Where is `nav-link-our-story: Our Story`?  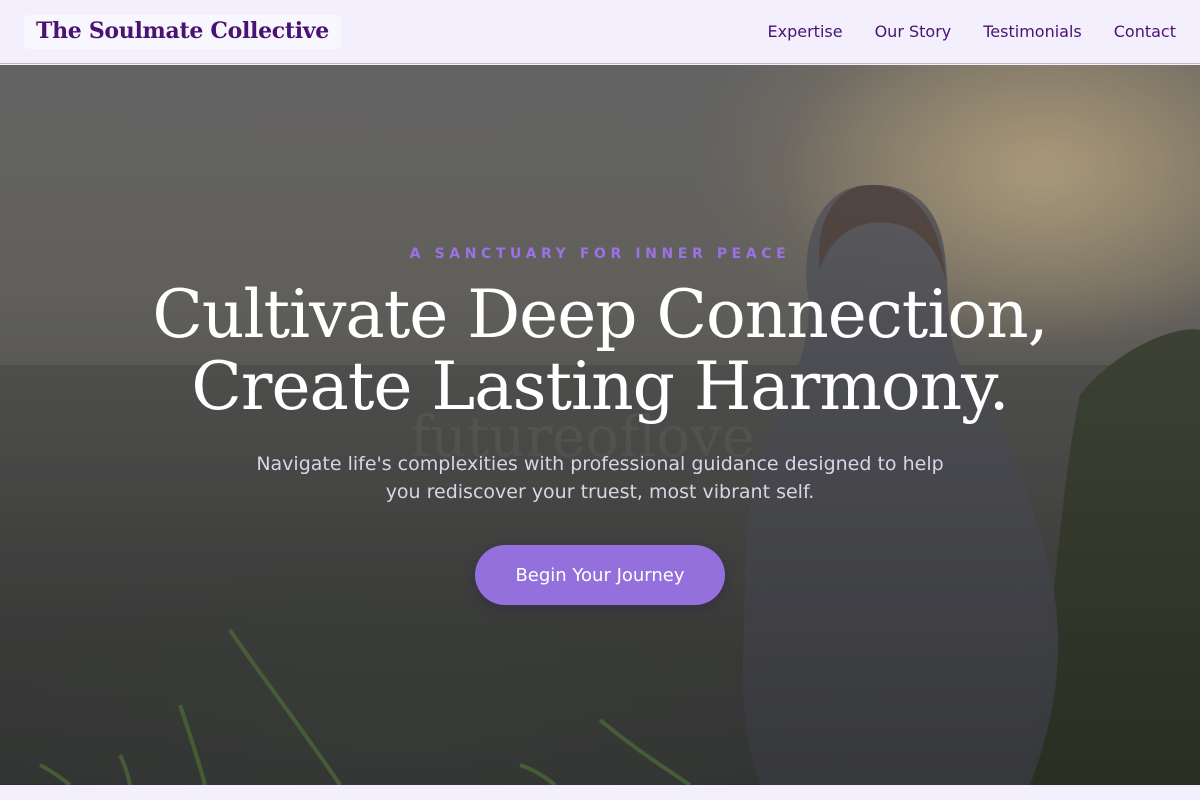
nav-link-our-story: Our Story is located at coordinates (913, 31).